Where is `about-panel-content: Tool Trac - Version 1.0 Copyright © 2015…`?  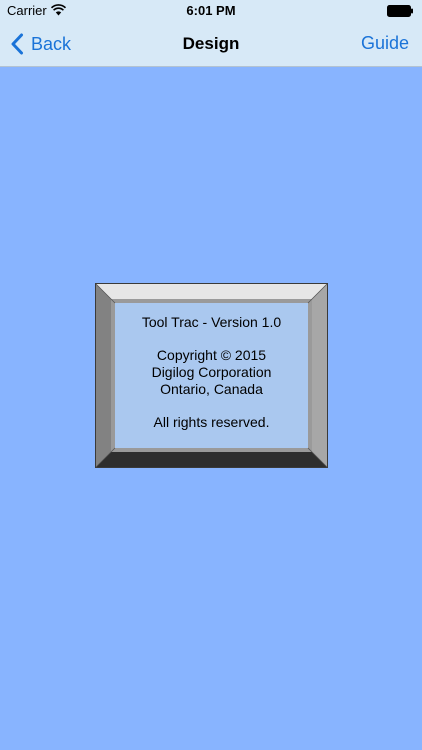 about-panel-content: Tool Trac - Version 1.0 Copyright © 2015… is located at coordinates (211, 375).